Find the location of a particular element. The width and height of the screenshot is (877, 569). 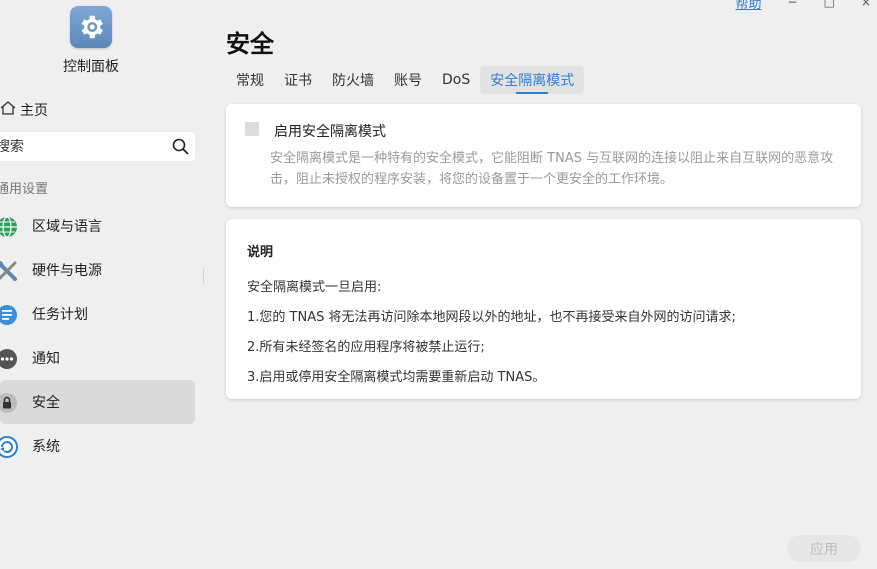

sidebar-item-label: 区域与语言 is located at coordinates (67, 227).